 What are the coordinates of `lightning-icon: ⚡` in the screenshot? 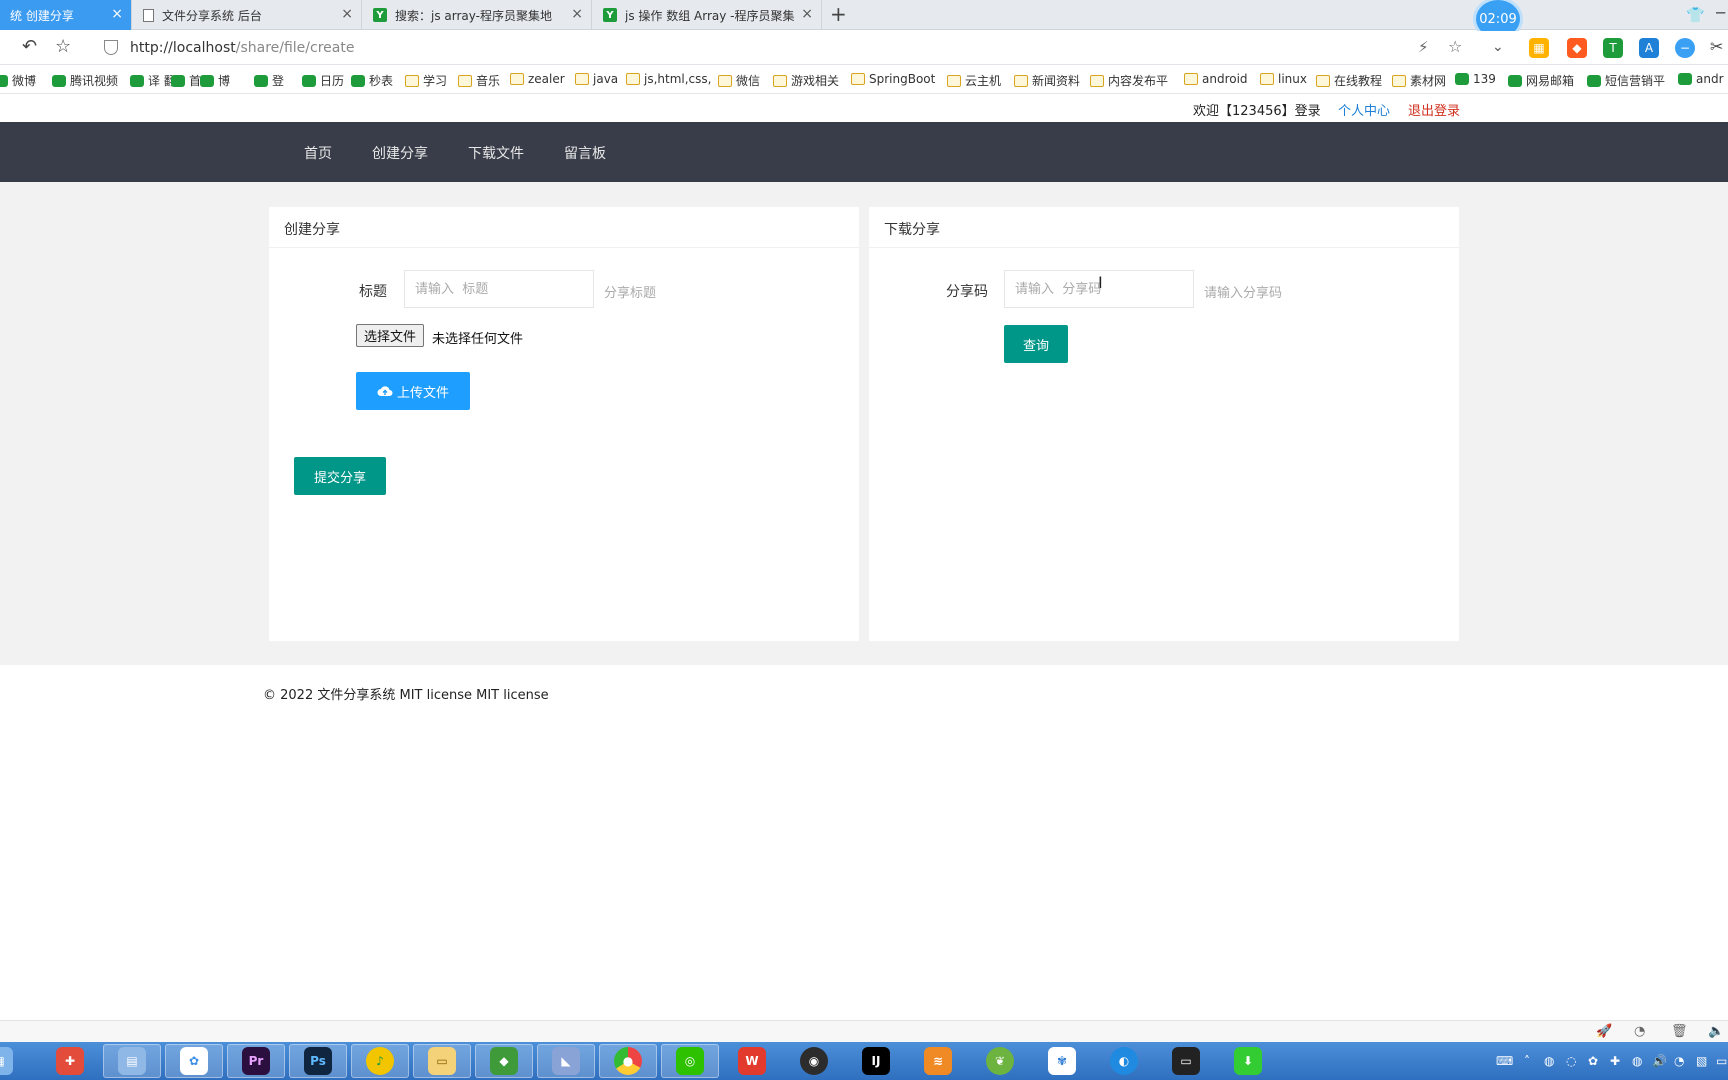 It's located at (1423, 47).